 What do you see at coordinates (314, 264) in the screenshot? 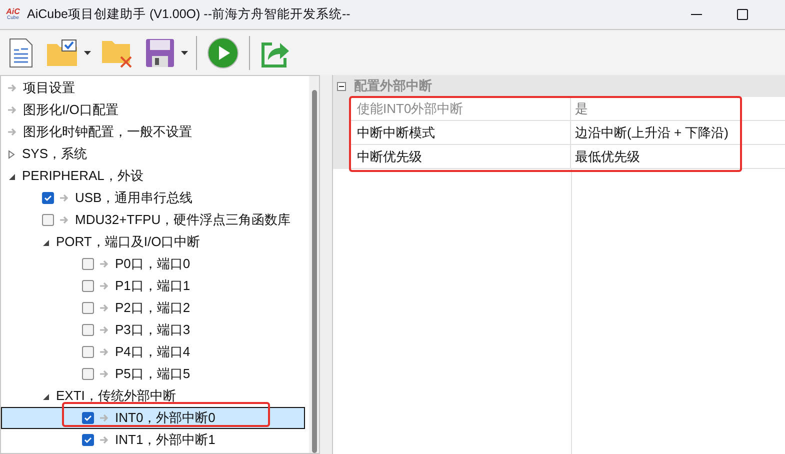
I see `scrollbar` at bounding box center [314, 264].